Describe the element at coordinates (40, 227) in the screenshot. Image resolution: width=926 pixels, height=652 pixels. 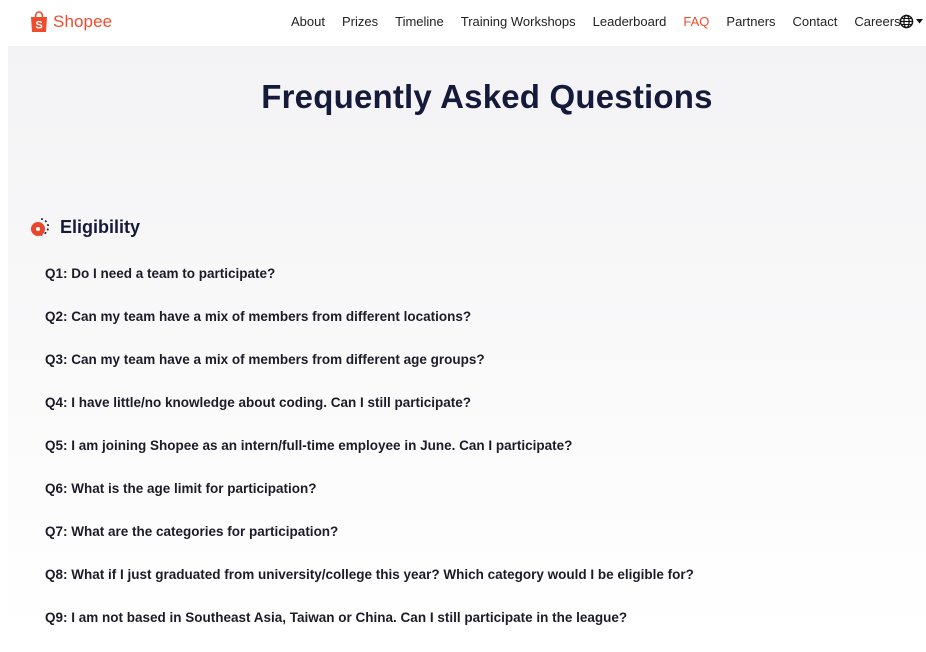
I see `eligibility-icon` at that location.